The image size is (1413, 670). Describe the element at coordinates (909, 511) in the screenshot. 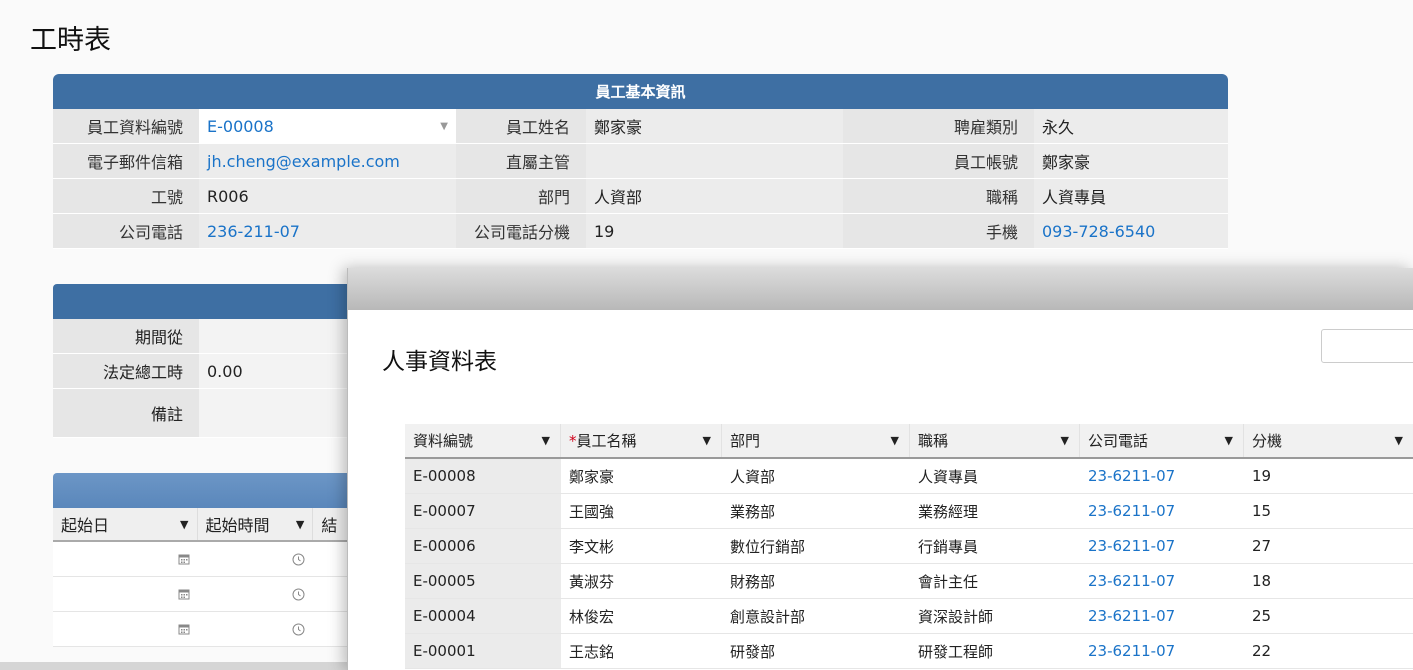

I see `table-row: E-00007 王國強 業務部 業務經理 23-6211-07 15` at that location.